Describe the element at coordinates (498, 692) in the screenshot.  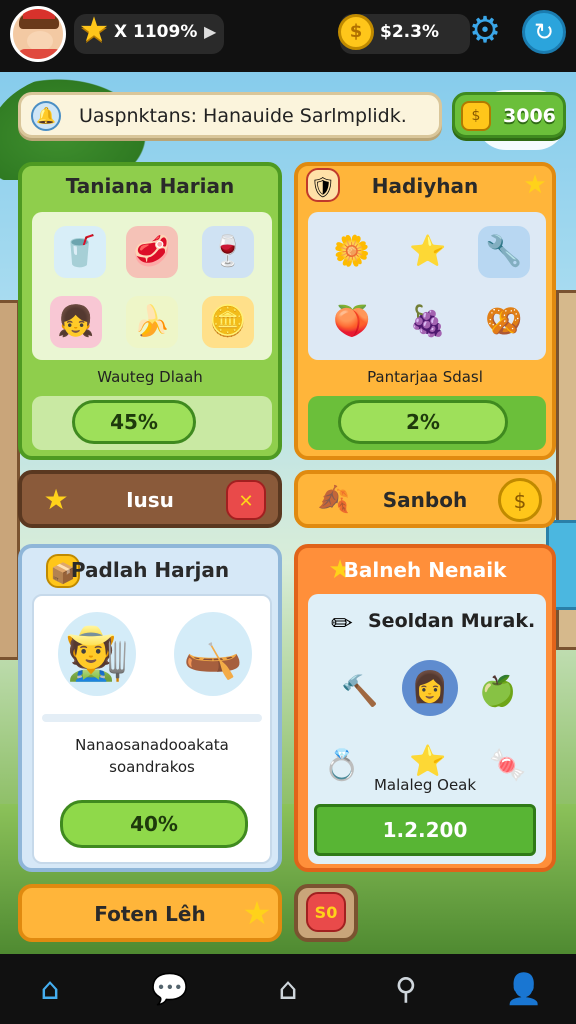
I see `apple-icon: 🍏` at that location.